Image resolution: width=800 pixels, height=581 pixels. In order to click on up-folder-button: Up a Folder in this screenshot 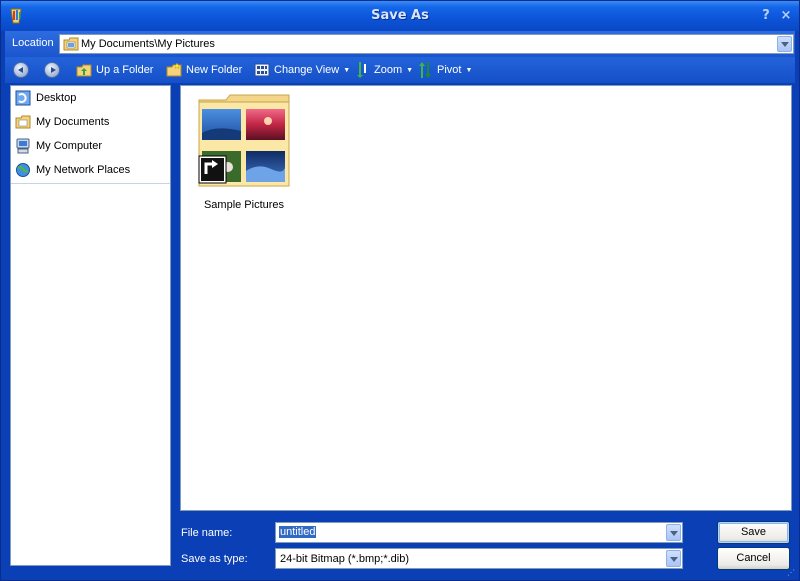, I will do `click(114, 70)`.